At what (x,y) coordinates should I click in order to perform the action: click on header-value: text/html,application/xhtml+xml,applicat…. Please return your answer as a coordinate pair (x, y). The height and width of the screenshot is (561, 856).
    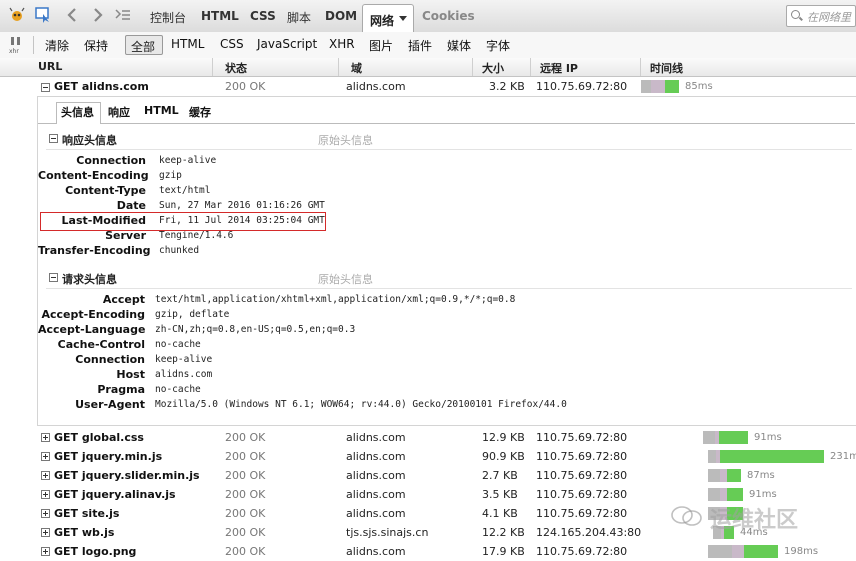
    Looking at the image, I should click on (335, 299).